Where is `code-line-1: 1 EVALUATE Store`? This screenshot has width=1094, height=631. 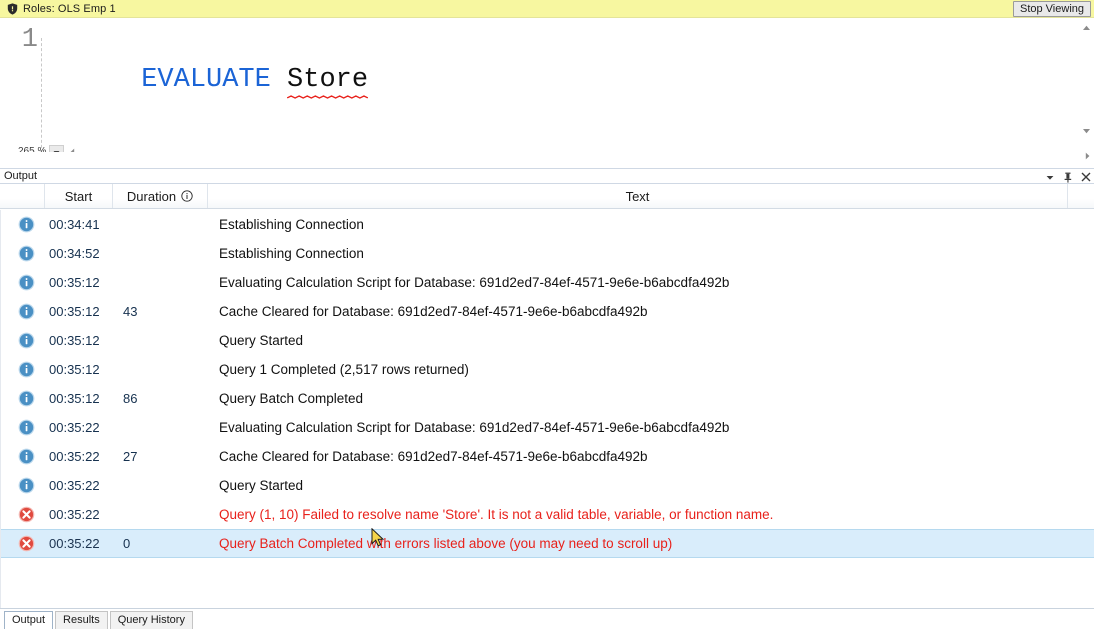 code-line-1: 1 EVALUATE Store is located at coordinates (184, 59).